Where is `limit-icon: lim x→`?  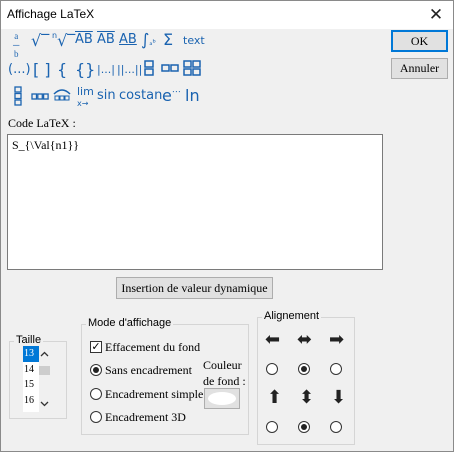 limit-icon: lim x→ is located at coordinates (85, 97).